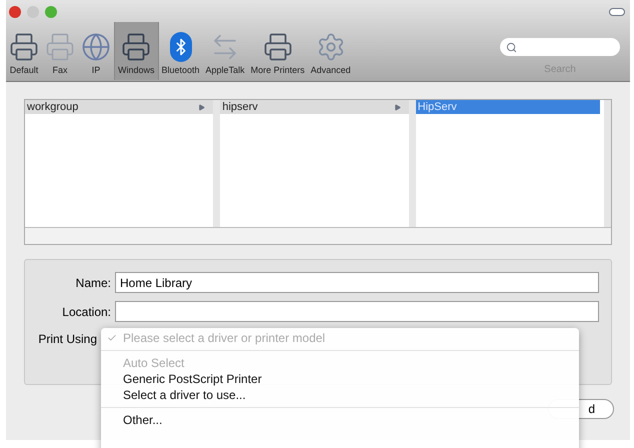 The image size is (634, 448). I want to click on toolbar-button: Default, so click(24, 51).